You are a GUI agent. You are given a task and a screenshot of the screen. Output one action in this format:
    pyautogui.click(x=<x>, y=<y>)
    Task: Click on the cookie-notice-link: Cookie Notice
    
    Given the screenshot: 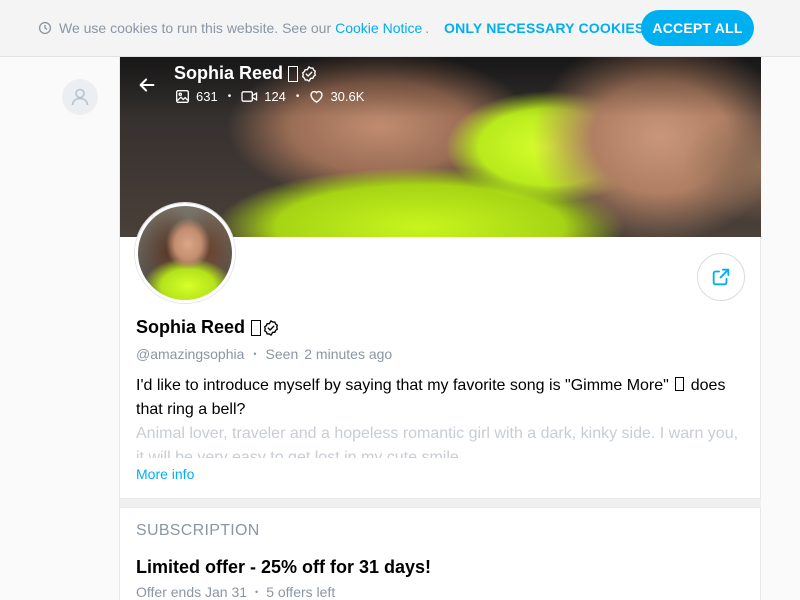 What is the action you would take?
    pyautogui.click(x=378, y=28)
    